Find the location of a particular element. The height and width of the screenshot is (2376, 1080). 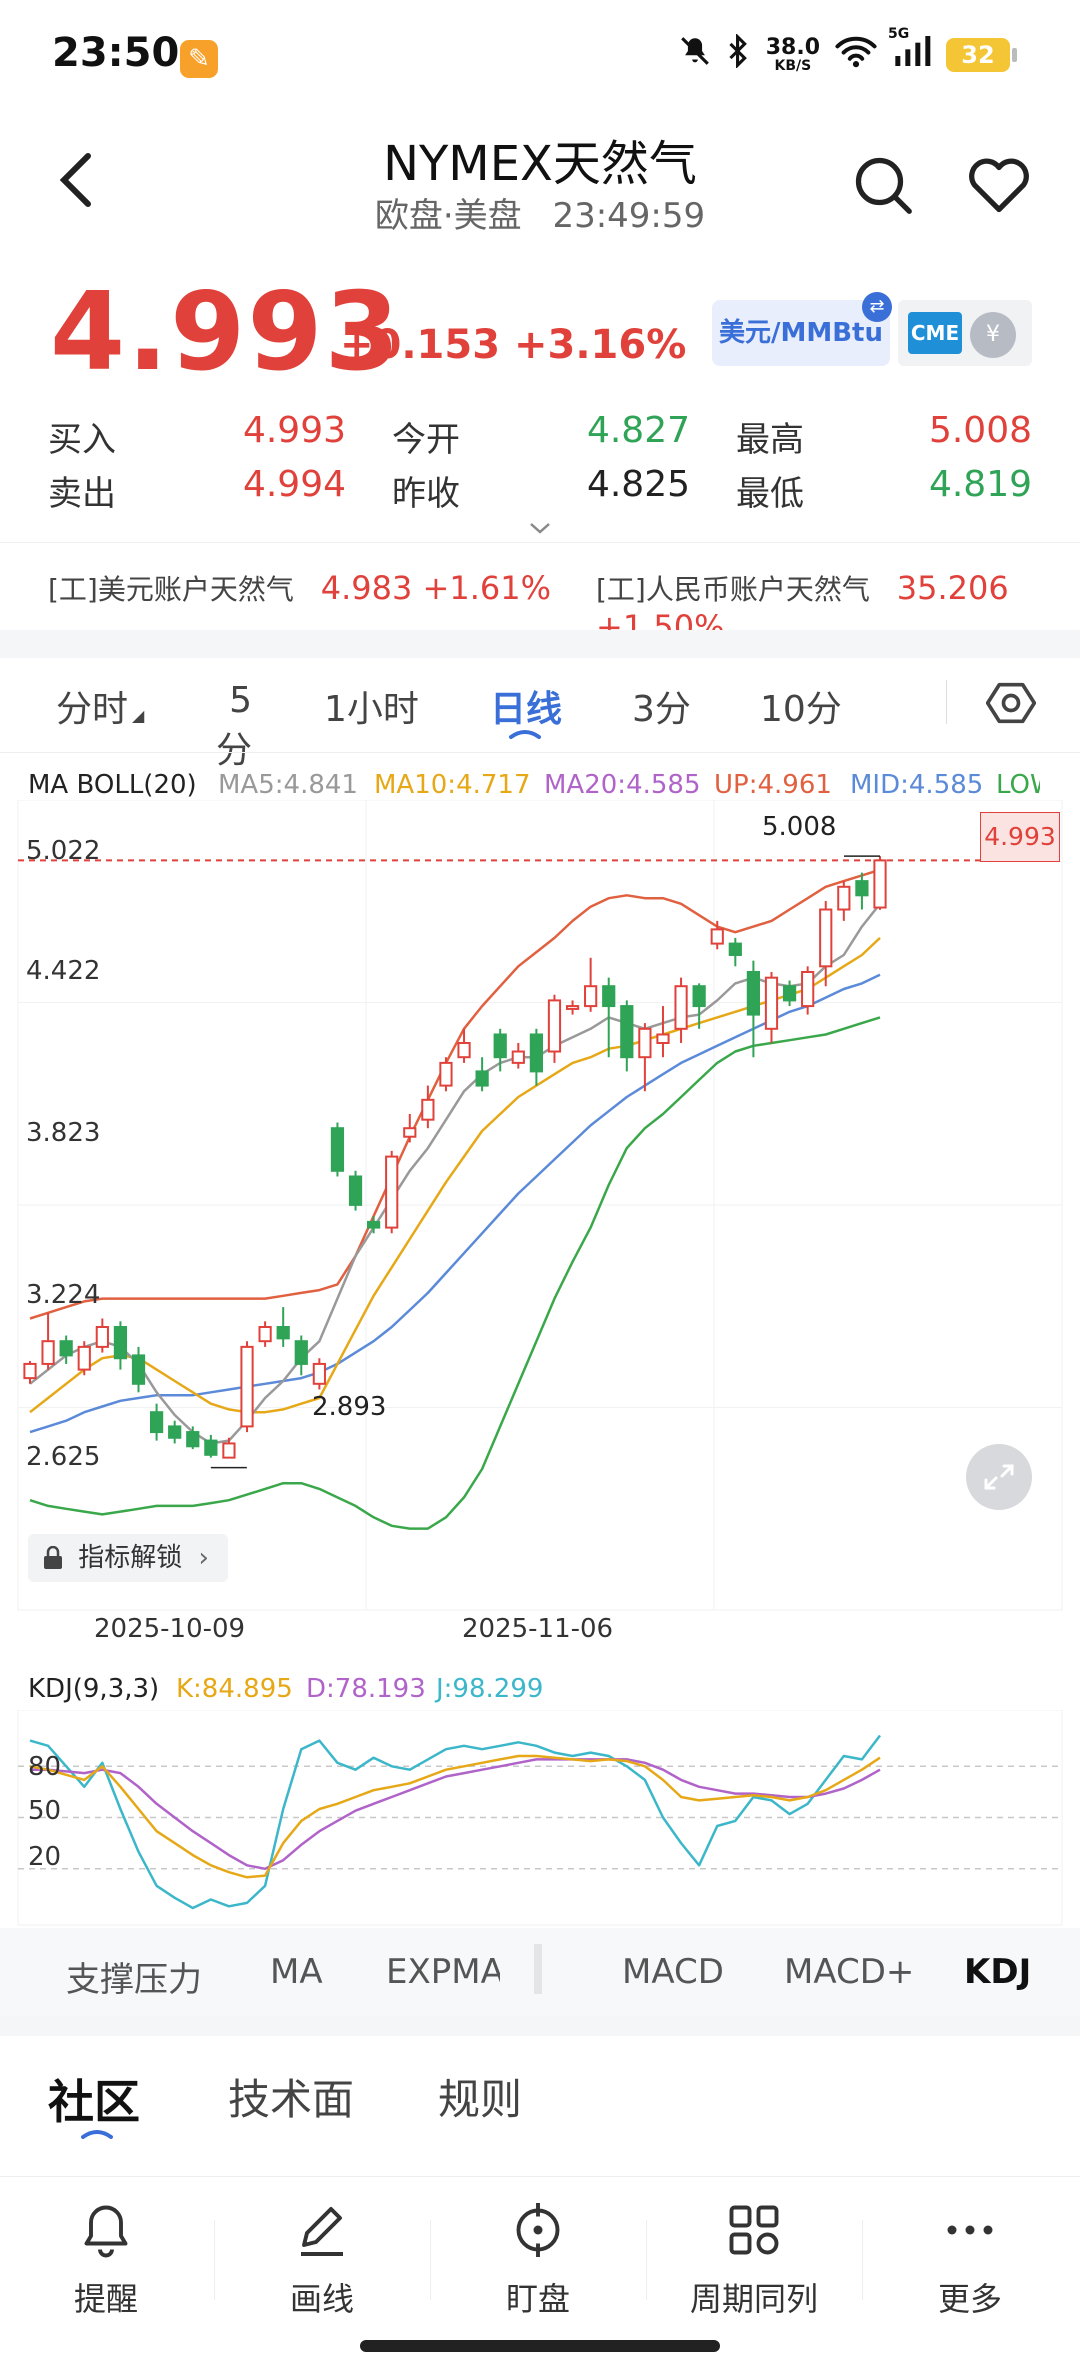

price-axis-label: 5.022 is located at coordinates (63, 851).